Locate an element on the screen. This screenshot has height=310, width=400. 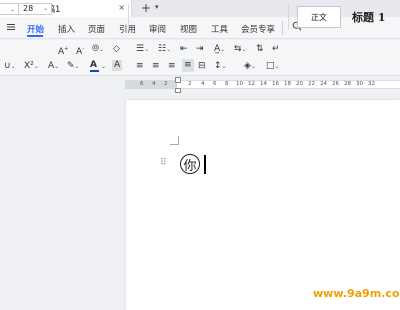
font-size-dropdown: 28 ⌄ is located at coordinates (35, 9).